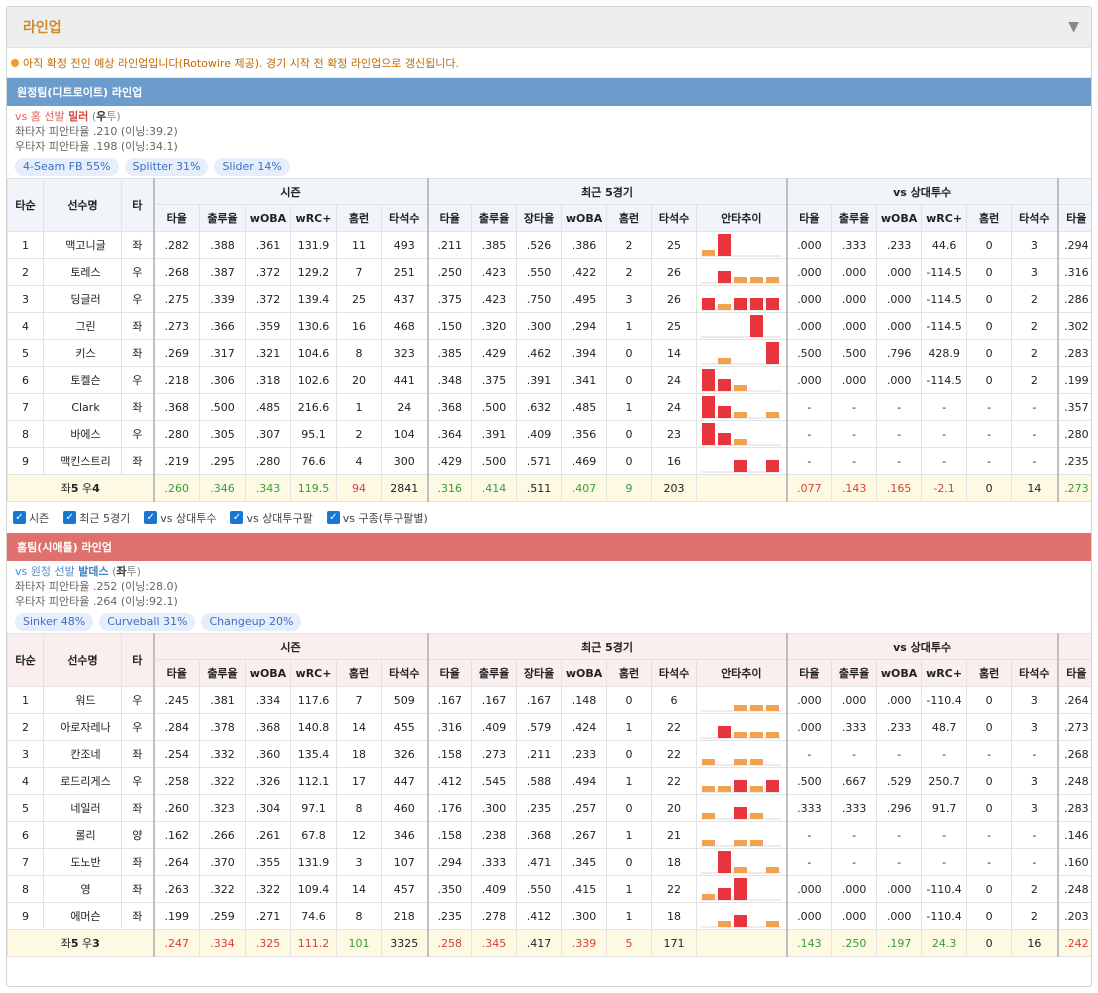  I want to click on player-name: 롤리, so click(82, 835).